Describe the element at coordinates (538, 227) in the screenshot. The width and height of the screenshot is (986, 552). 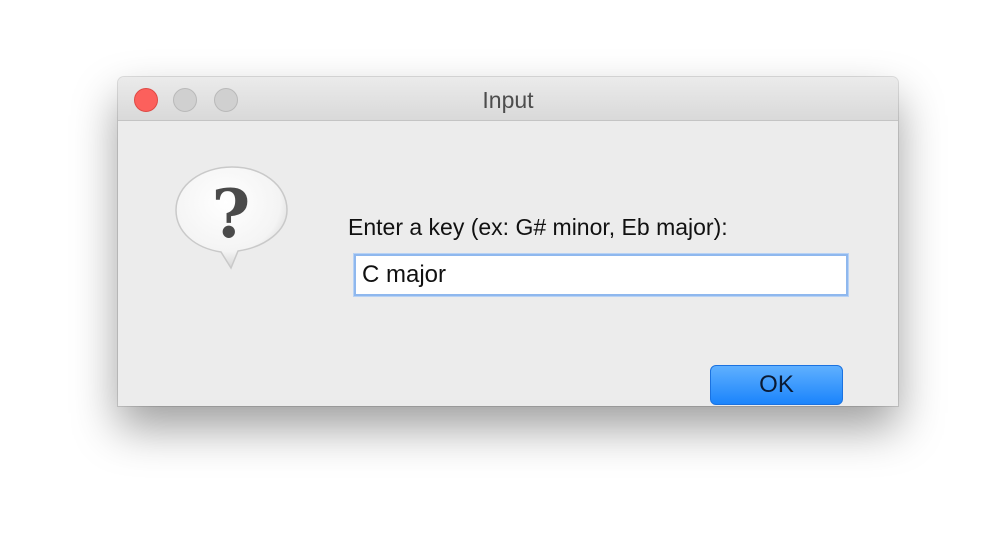
I see `prompt-label: Enter a key (ex: G# minor, Eb major):` at that location.